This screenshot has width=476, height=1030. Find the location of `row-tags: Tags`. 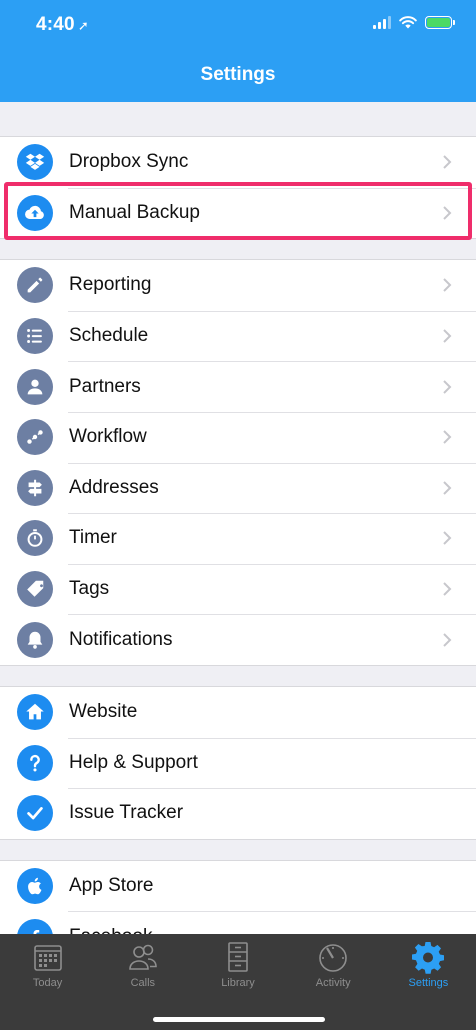

row-tags: Tags is located at coordinates (238, 589).